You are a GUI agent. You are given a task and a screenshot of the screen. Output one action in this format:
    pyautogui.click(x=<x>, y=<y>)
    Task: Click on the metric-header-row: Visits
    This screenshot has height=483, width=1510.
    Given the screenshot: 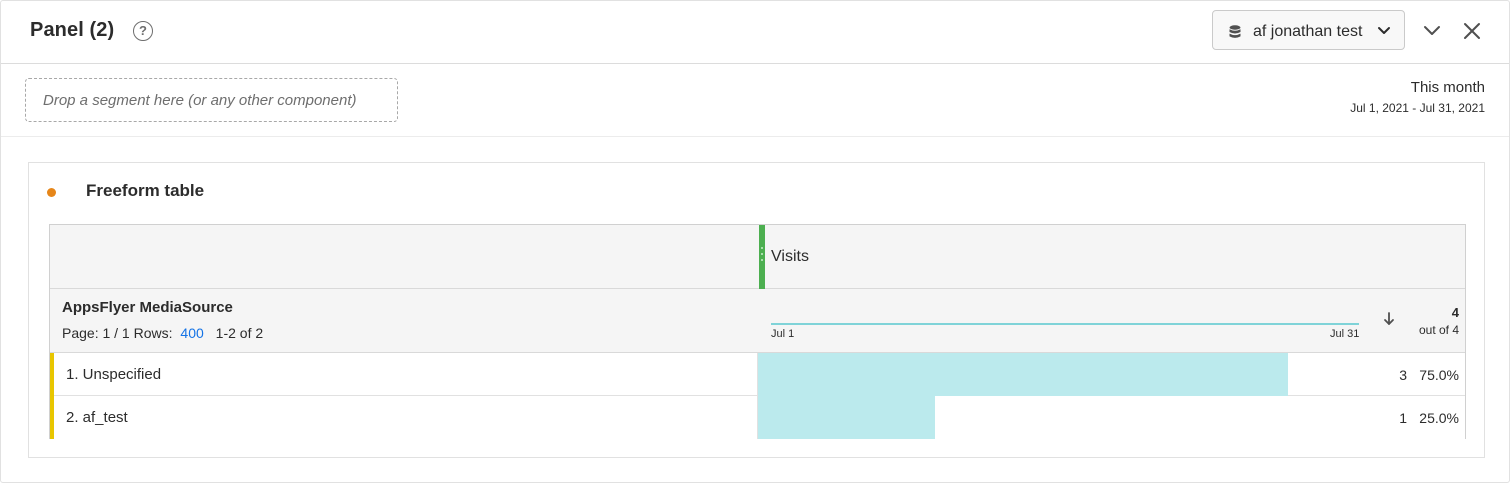 What is the action you would take?
    pyautogui.click(x=757, y=257)
    